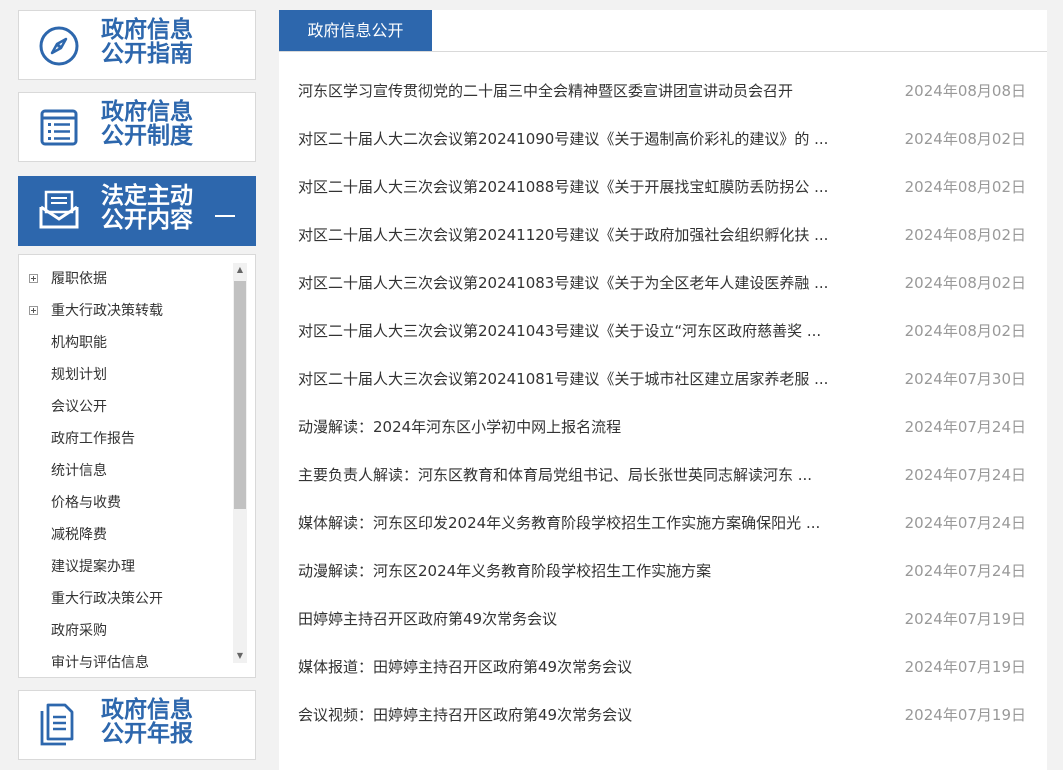  I want to click on statutory-content-button: 法定主动 公开内容, so click(137, 211).